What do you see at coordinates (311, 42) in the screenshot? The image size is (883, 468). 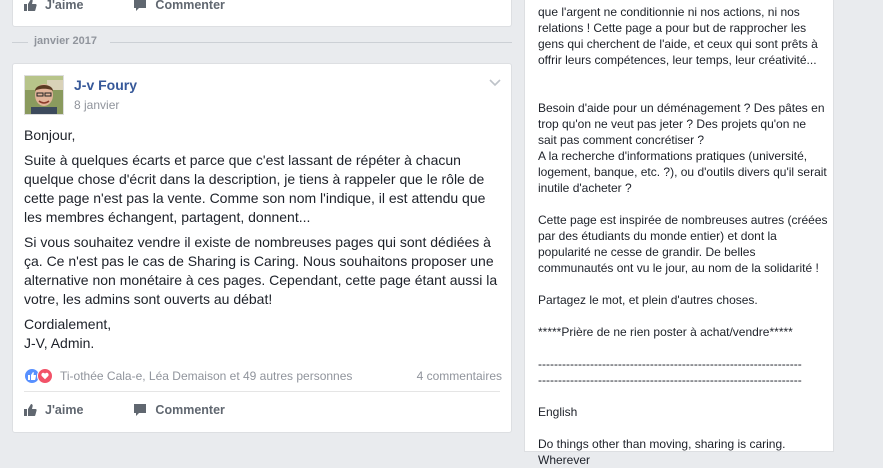 I see `separator-line-right` at bounding box center [311, 42].